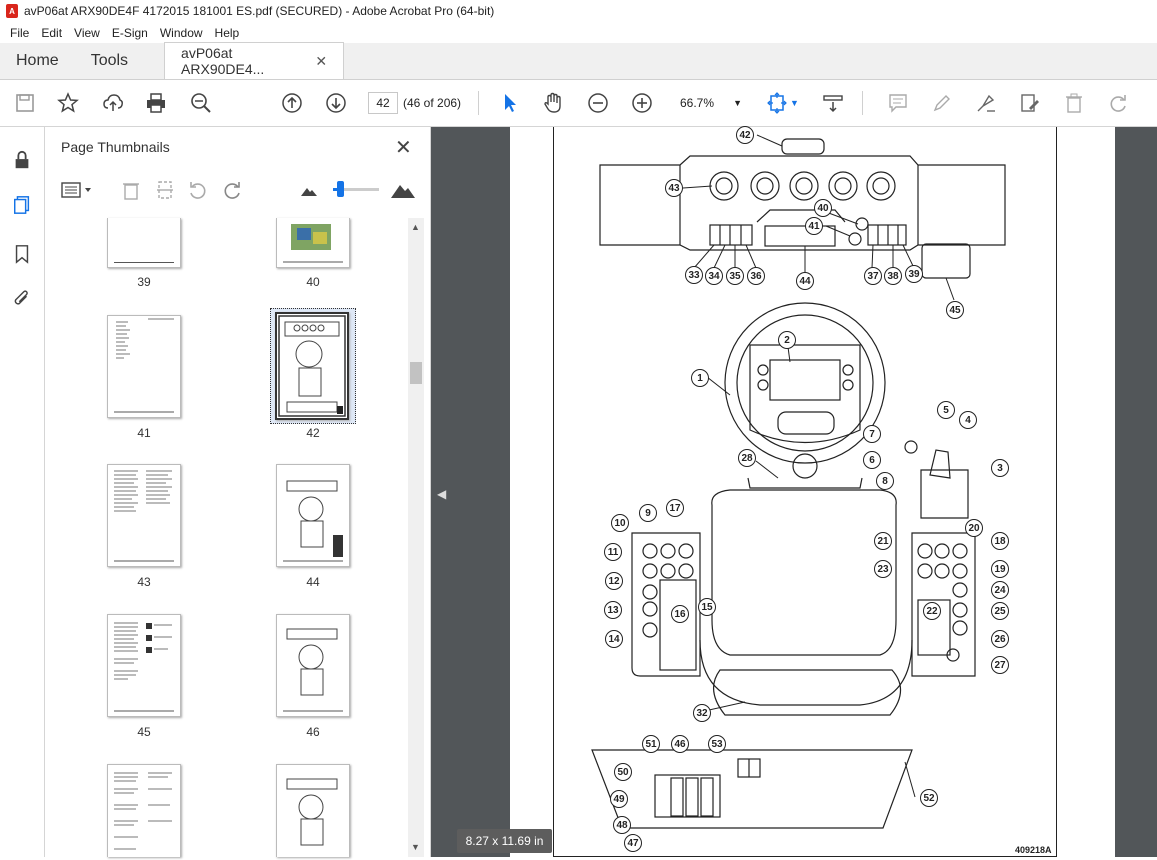  What do you see at coordinates (22, 299) in the screenshot?
I see `attachment-icon` at bounding box center [22, 299].